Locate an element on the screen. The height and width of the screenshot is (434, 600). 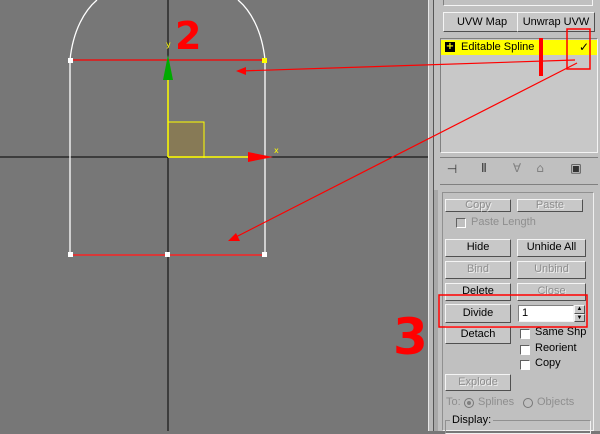
expand-plus-icon: + is located at coordinates (450, 47).